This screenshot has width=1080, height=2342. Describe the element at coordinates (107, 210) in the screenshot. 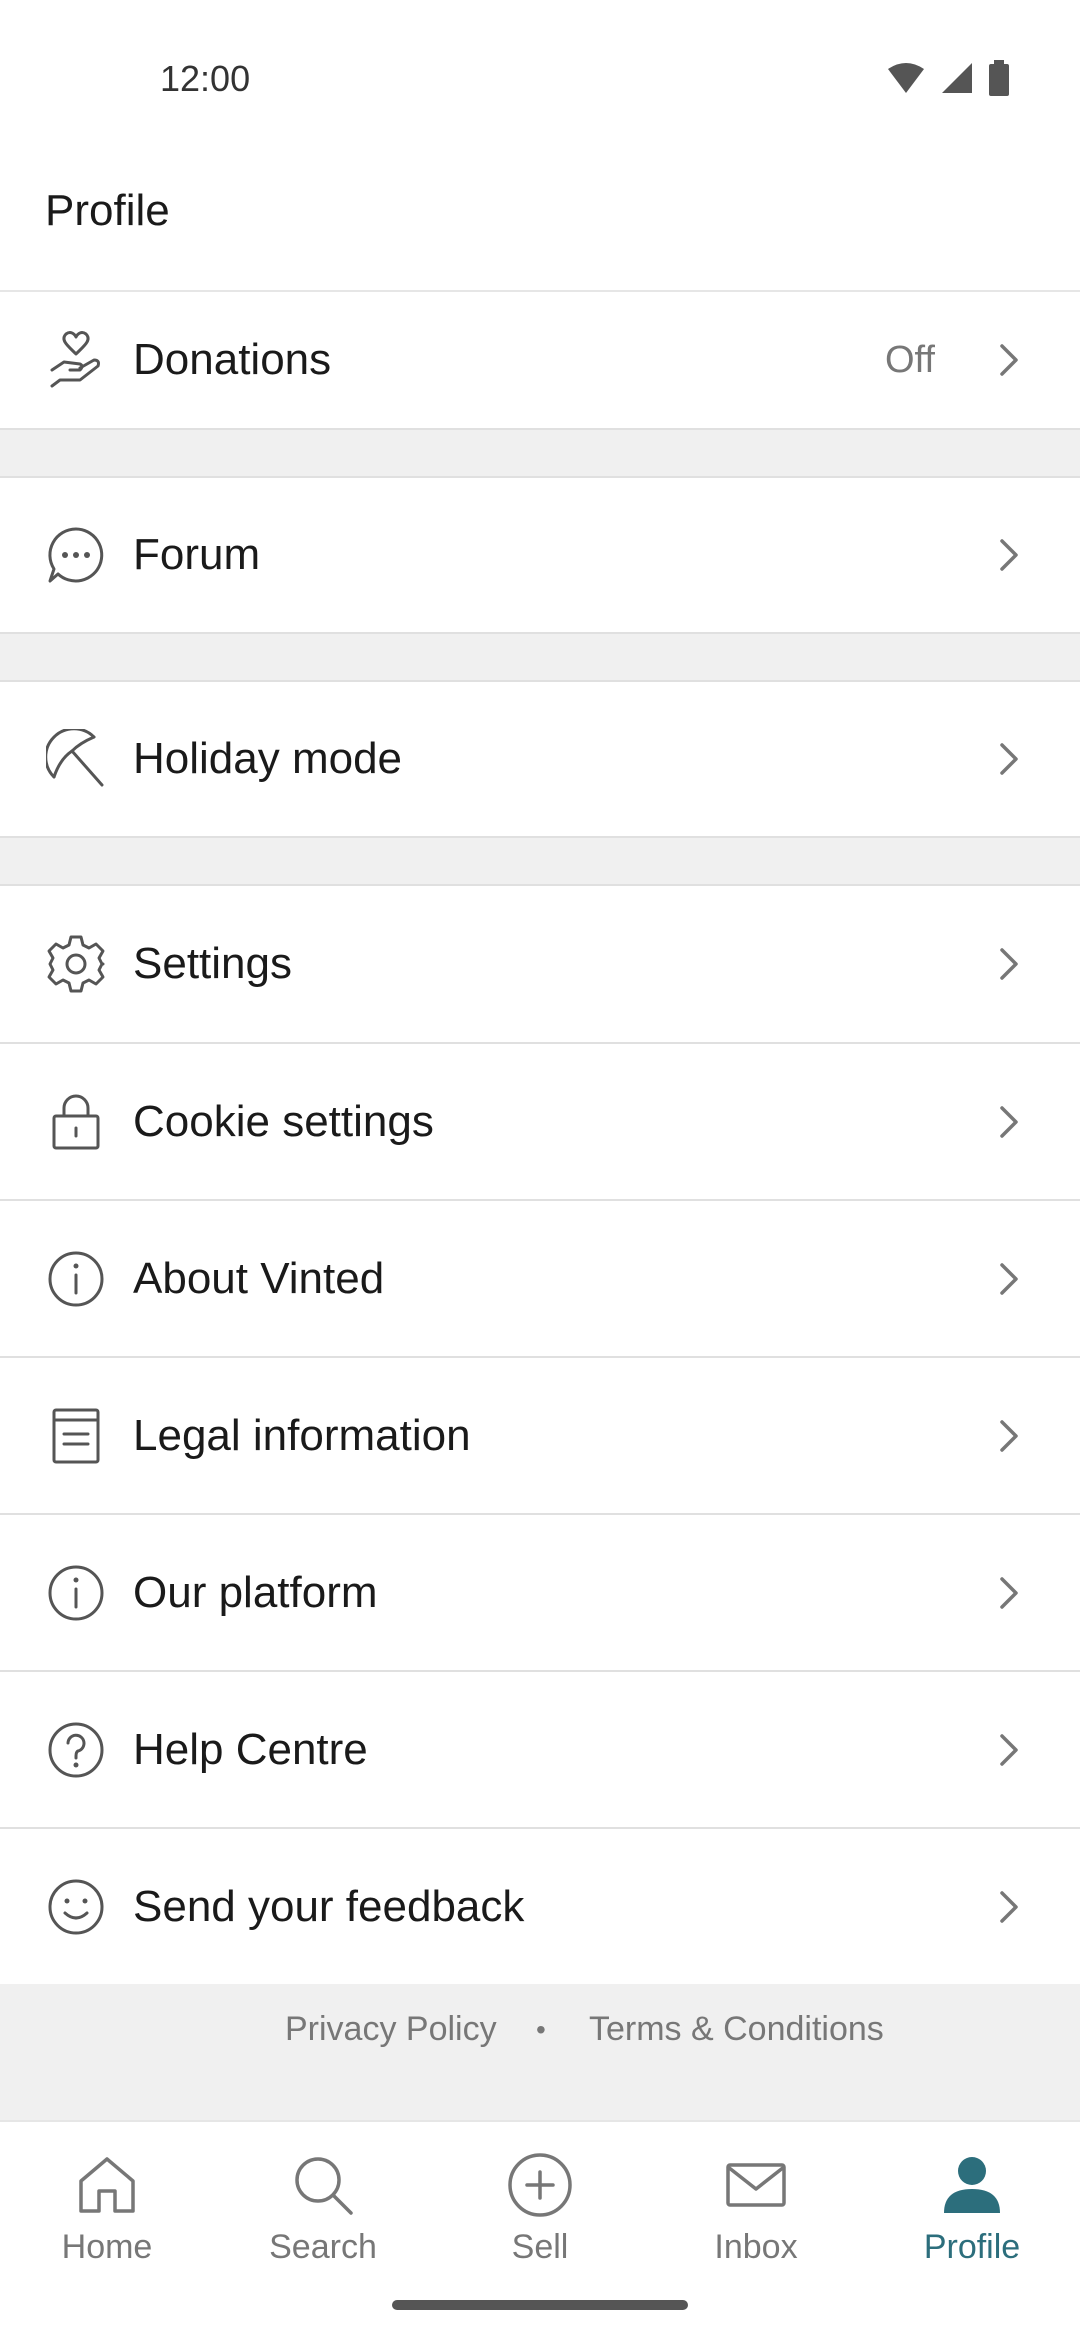

I see `page-title: Profile` at that location.